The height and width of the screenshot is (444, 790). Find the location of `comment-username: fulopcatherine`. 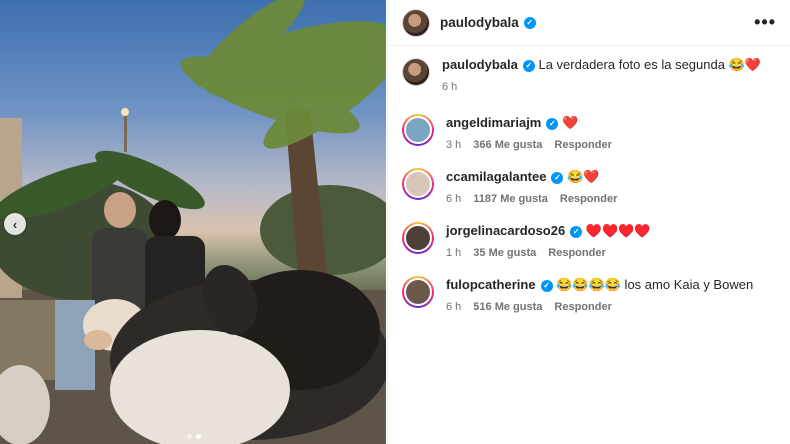

comment-username: fulopcatherine is located at coordinates (491, 284).